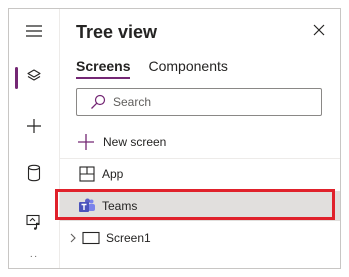 The width and height of the screenshot is (349, 277). Describe the element at coordinates (98, 102) in the screenshot. I see `search-icon` at that location.